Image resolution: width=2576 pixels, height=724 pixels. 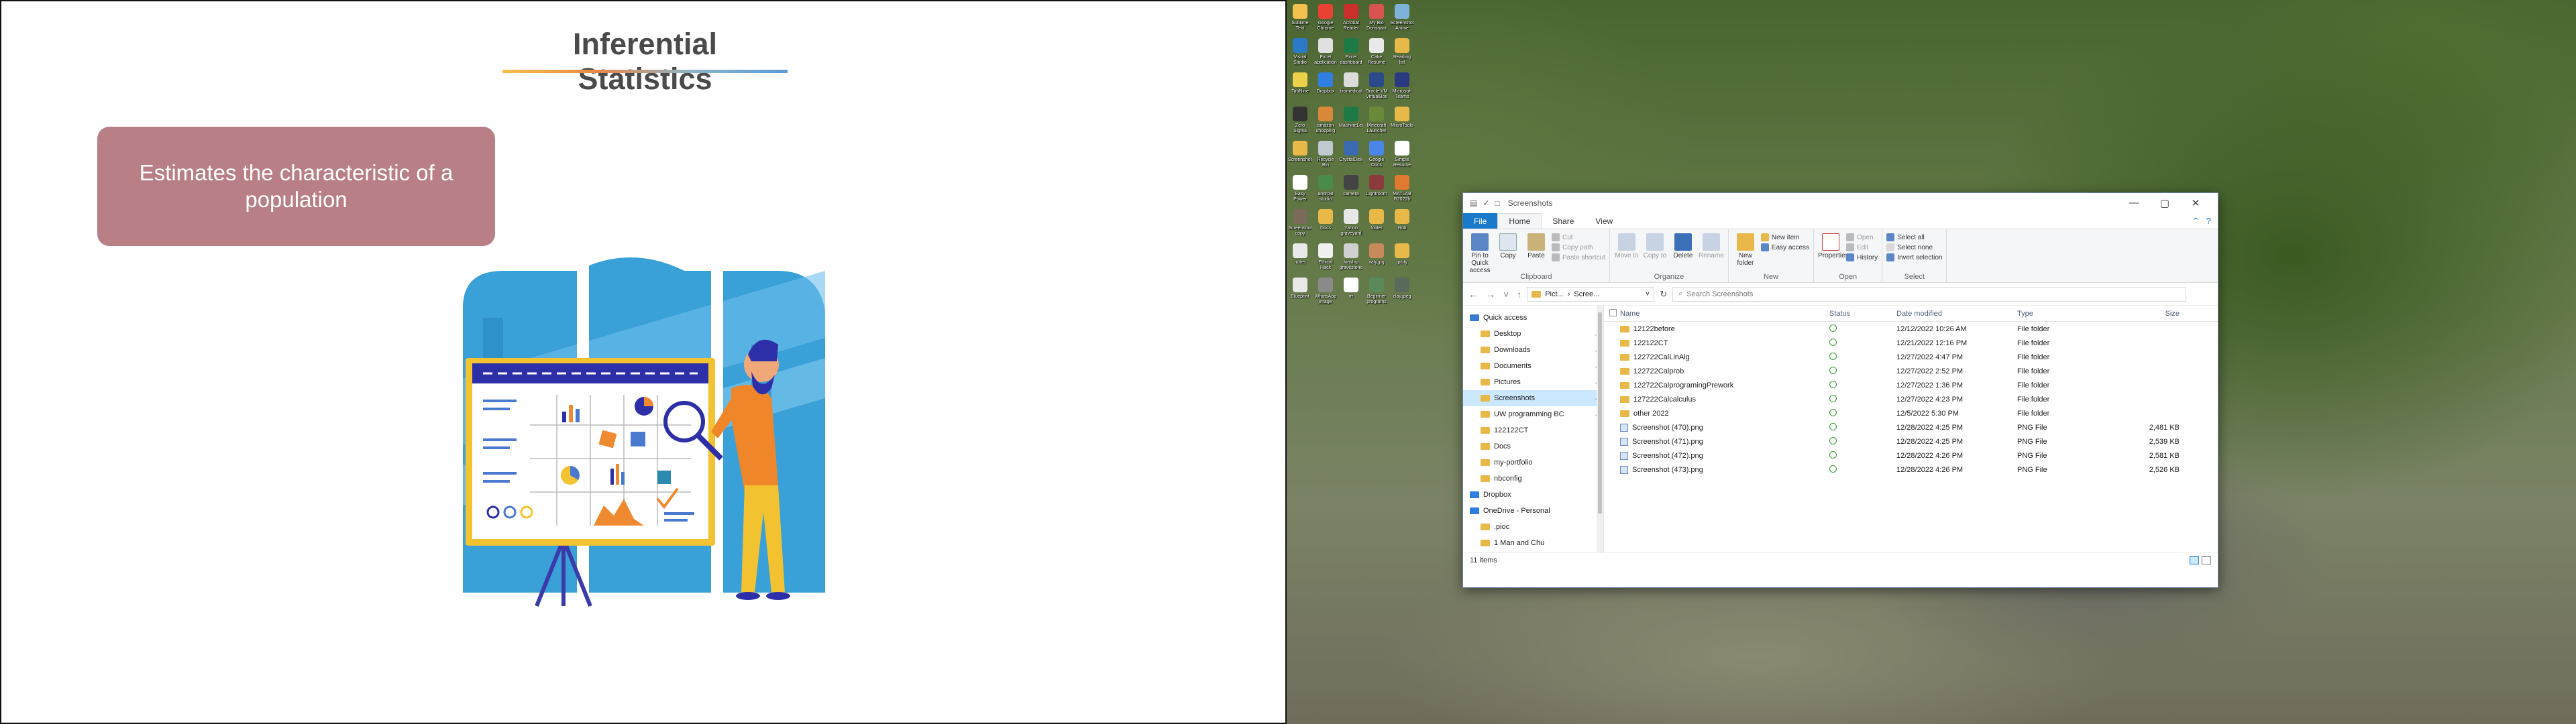 I want to click on column-type: Type, so click(x=2068, y=314).